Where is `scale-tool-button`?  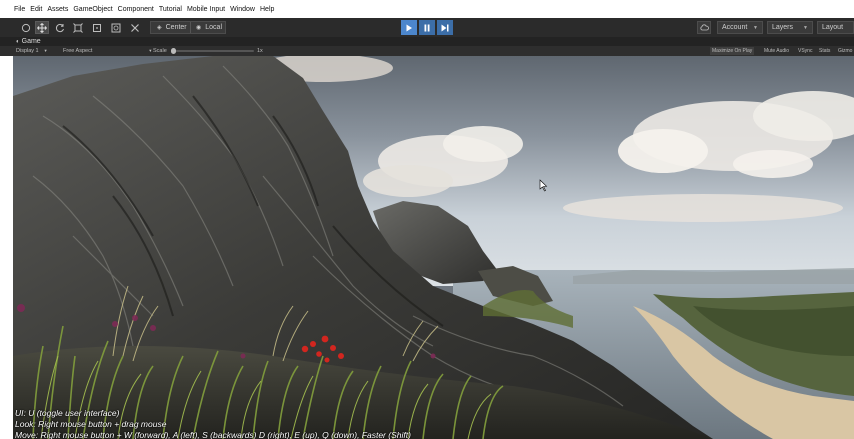 scale-tool-button is located at coordinates (78, 27).